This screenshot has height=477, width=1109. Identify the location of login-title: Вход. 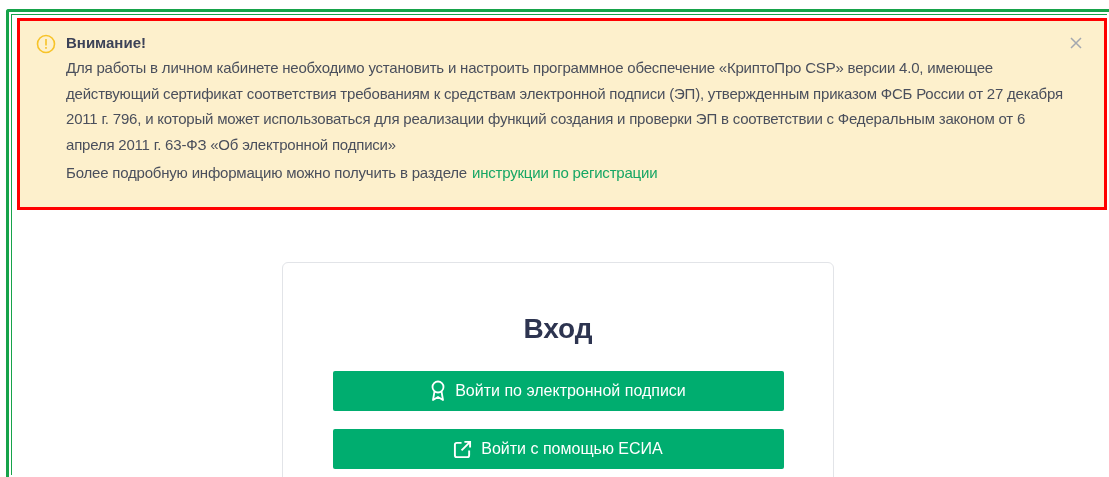
(558, 329).